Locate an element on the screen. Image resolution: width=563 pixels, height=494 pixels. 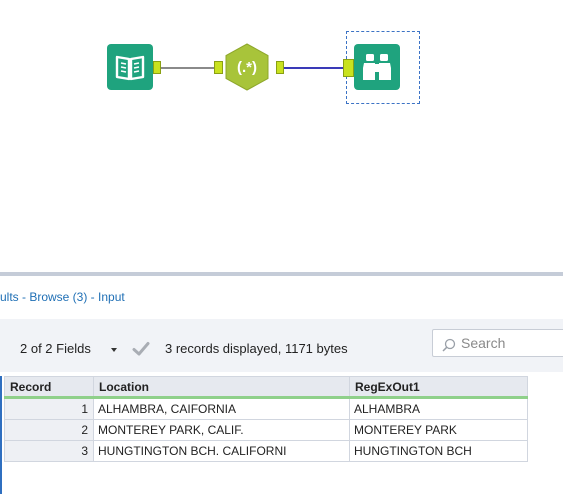
active-edge-marker is located at coordinates (1, 435).